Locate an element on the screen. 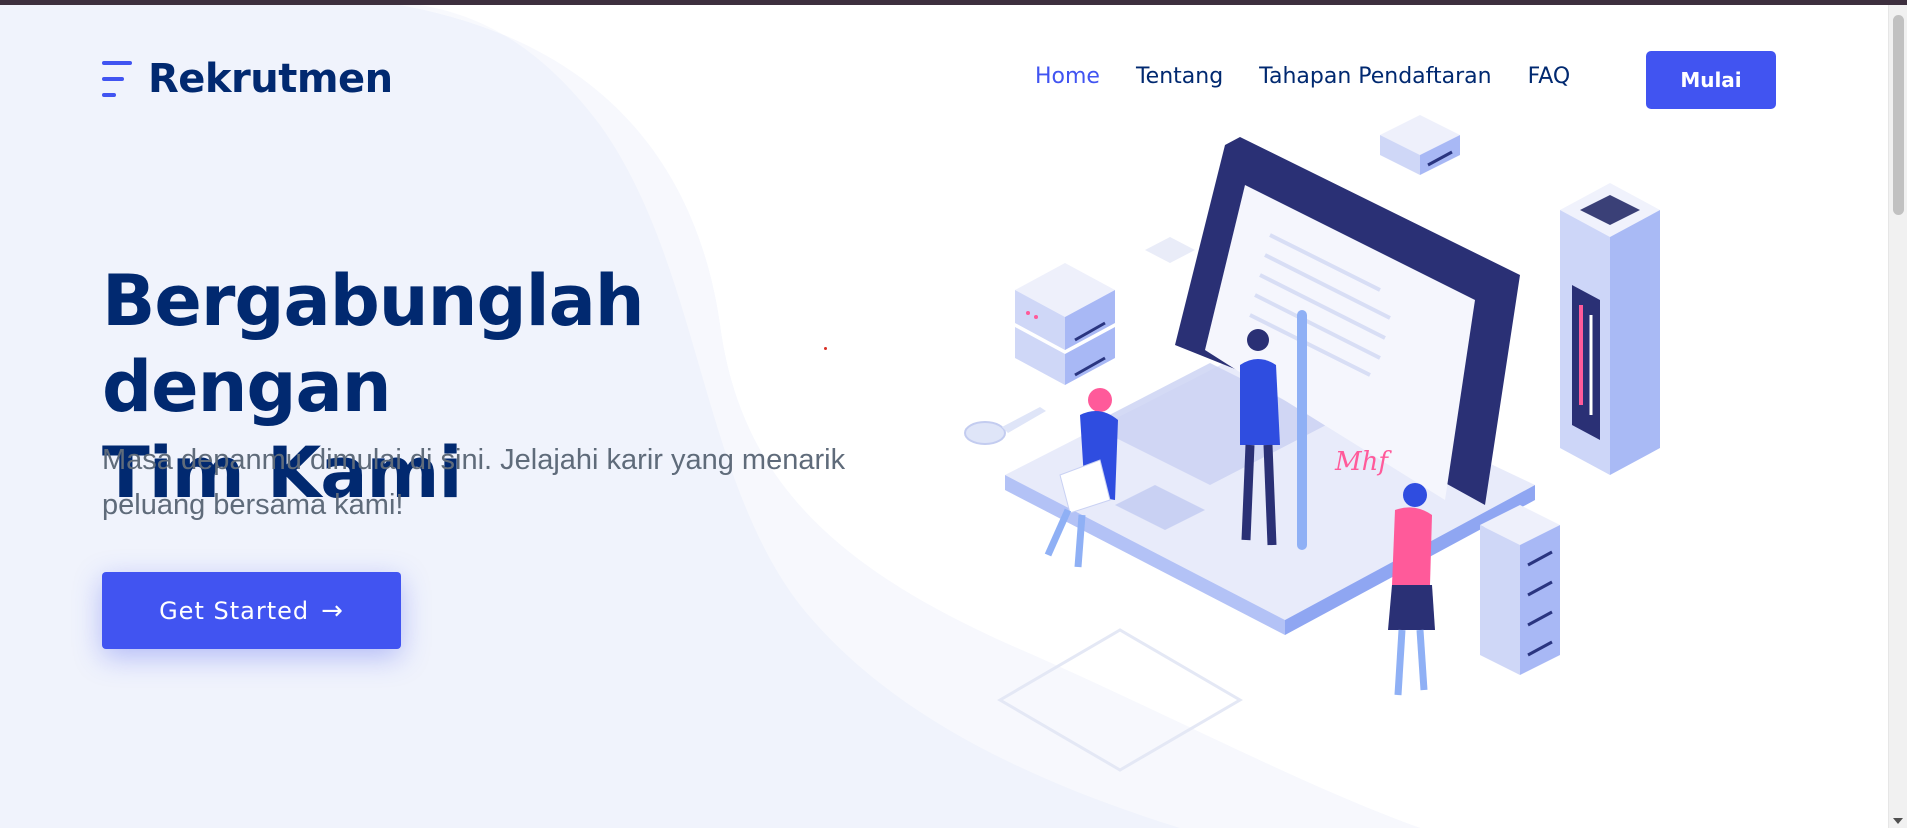 The height and width of the screenshot is (828, 1907). signature-text: Mhf is located at coordinates (1363, 462).